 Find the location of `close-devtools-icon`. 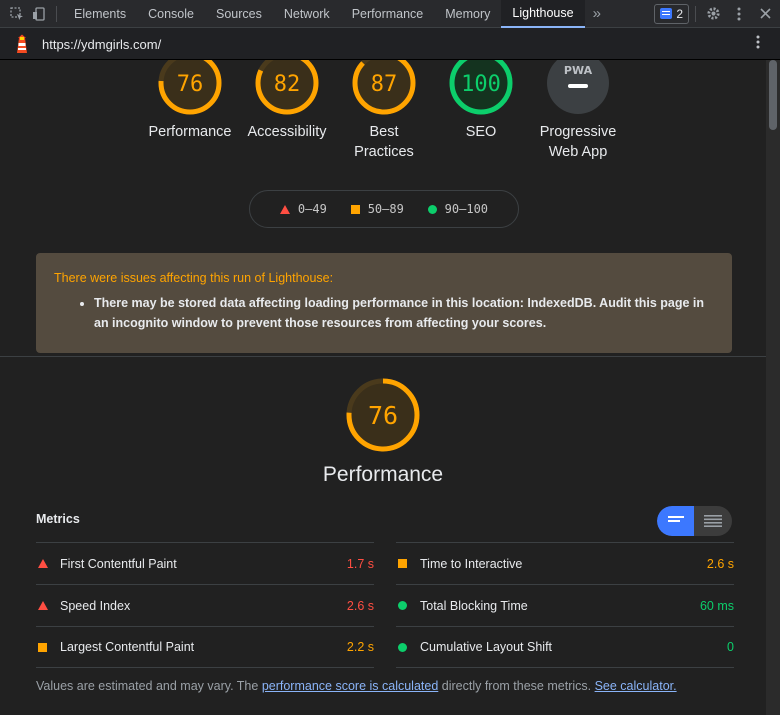

close-devtools-icon is located at coordinates (765, 14).